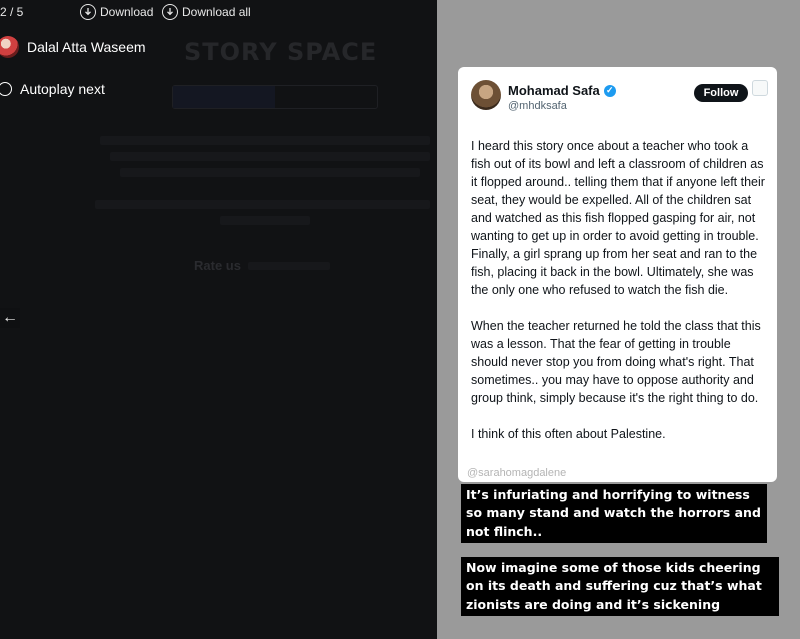  What do you see at coordinates (537, 106) in the screenshot?
I see `tweet-handle: @mhdksafa` at bounding box center [537, 106].